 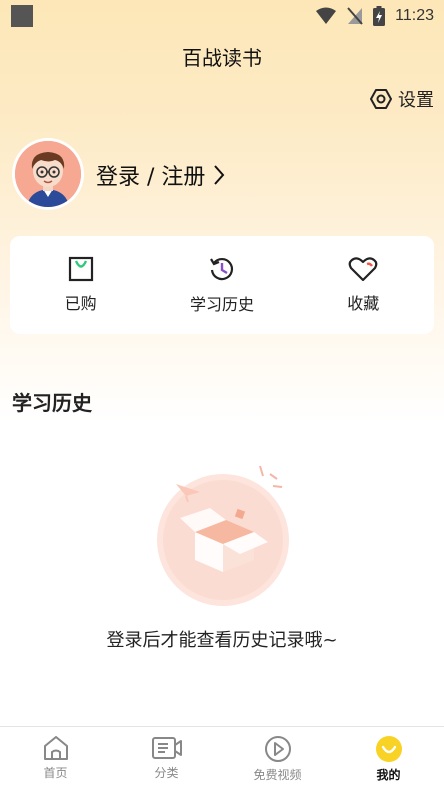 What do you see at coordinates (222, 58) in the screenshot?
I see `page-title: 百战读书` at bounding box center [222, 58].